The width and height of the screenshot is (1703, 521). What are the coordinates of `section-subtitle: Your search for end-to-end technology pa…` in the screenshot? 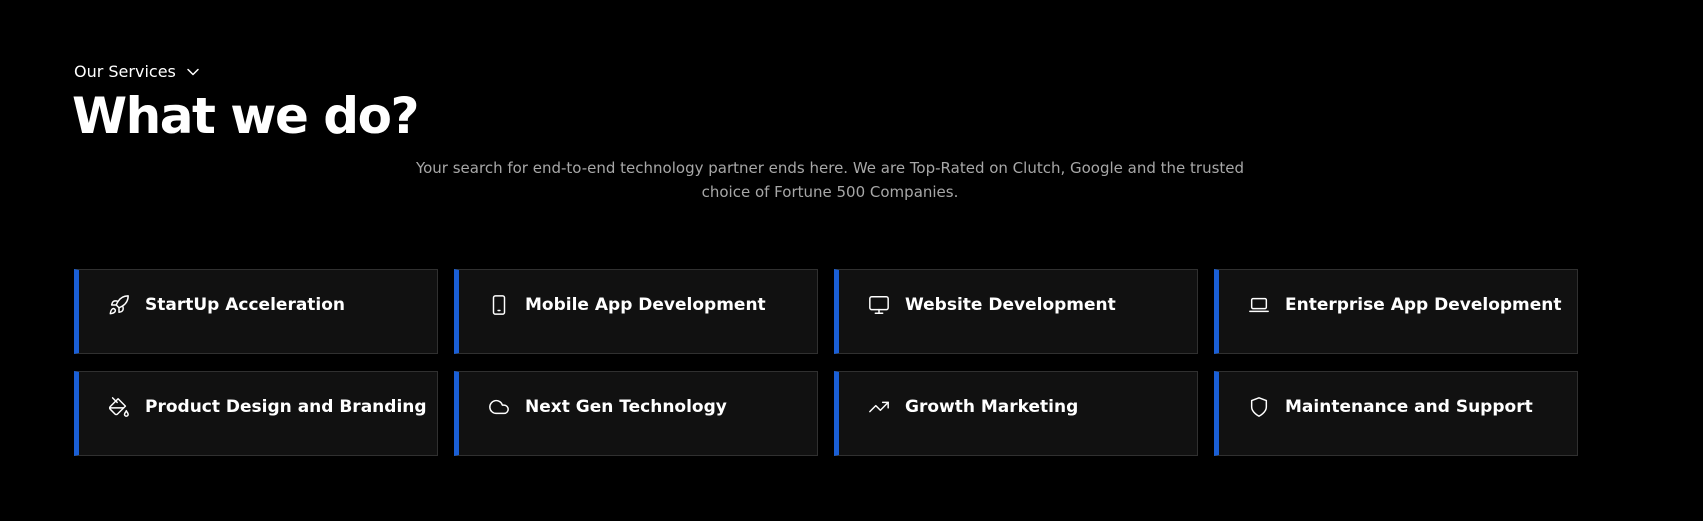 It's located at (830, 180).